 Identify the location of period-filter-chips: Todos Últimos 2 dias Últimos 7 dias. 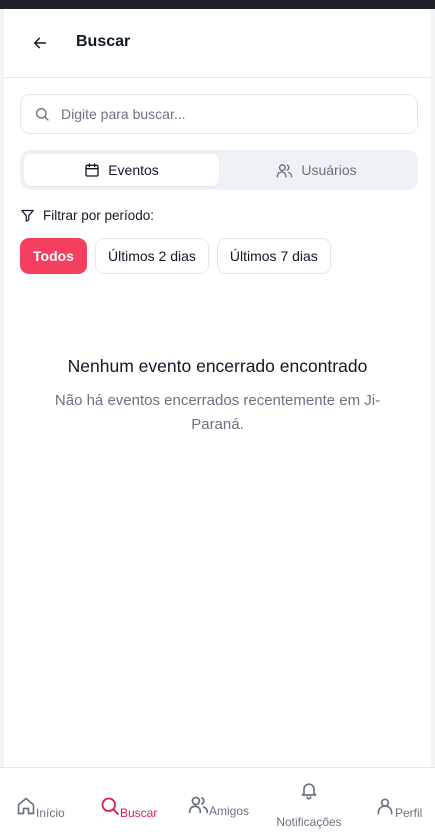
(175, 256).